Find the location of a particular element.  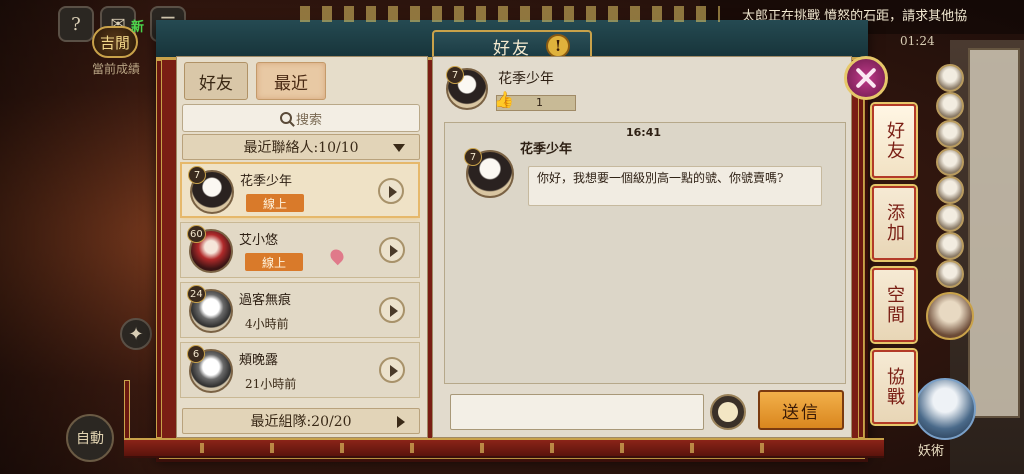

auto-button: 自動 is located at coordinates (90, 438).